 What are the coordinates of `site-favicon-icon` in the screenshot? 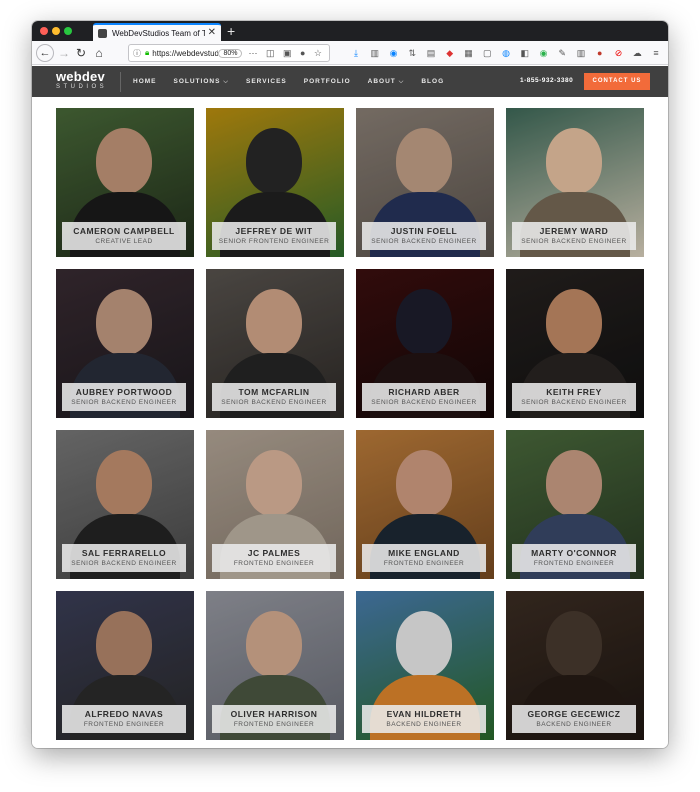 It's located at (102, 33).